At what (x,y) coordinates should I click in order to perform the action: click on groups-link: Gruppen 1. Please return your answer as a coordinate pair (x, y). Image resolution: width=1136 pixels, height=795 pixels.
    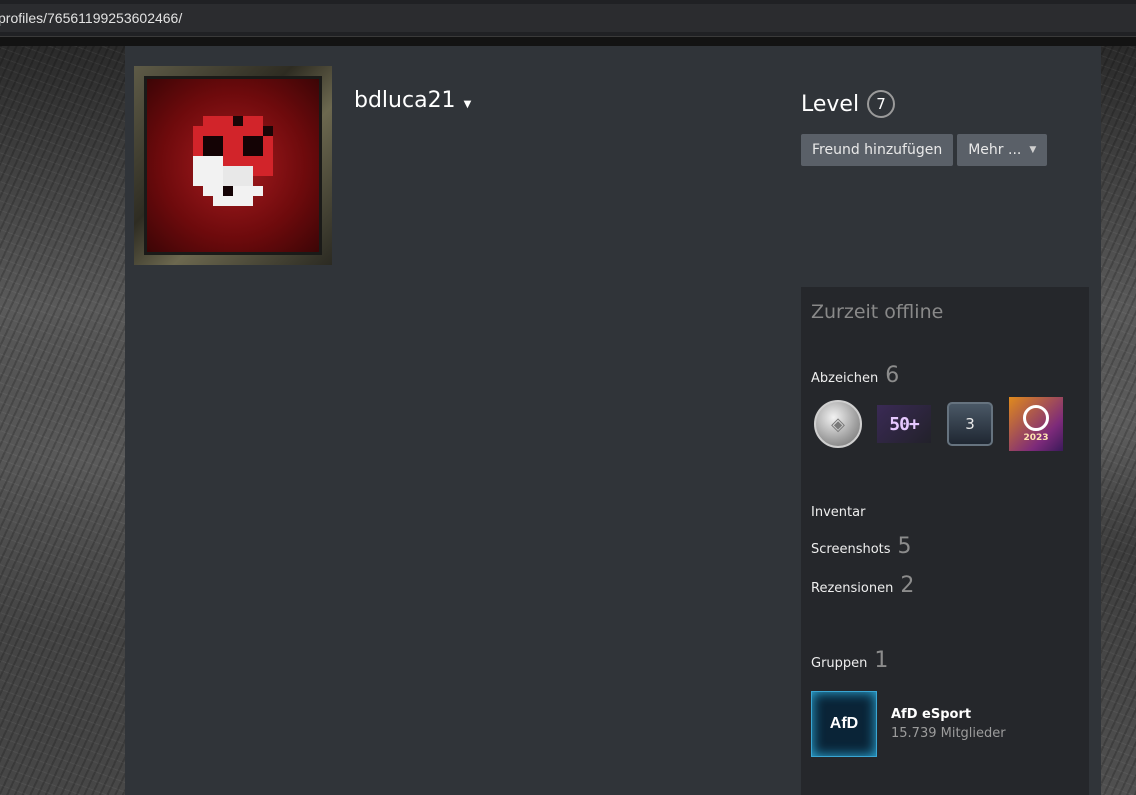
    Looking at the image, I should click on (849, 660).